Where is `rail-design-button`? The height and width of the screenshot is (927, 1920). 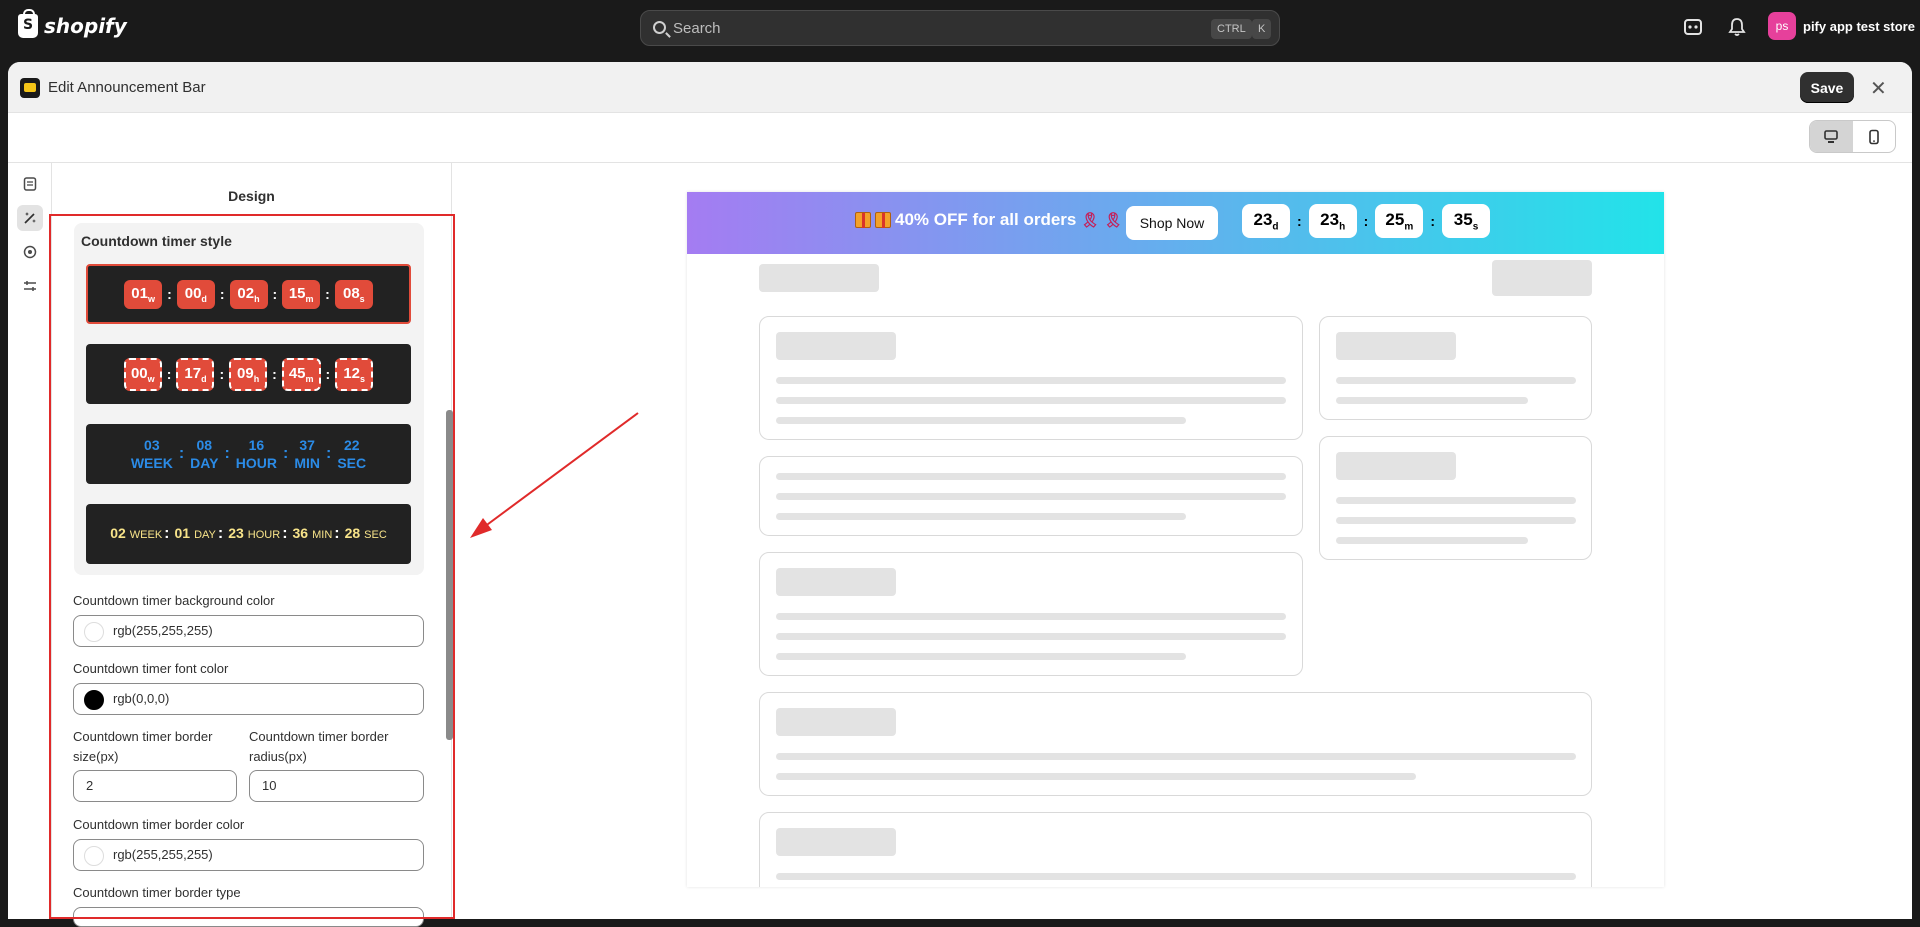
rail-design-button is located at coordinates (30, 218).